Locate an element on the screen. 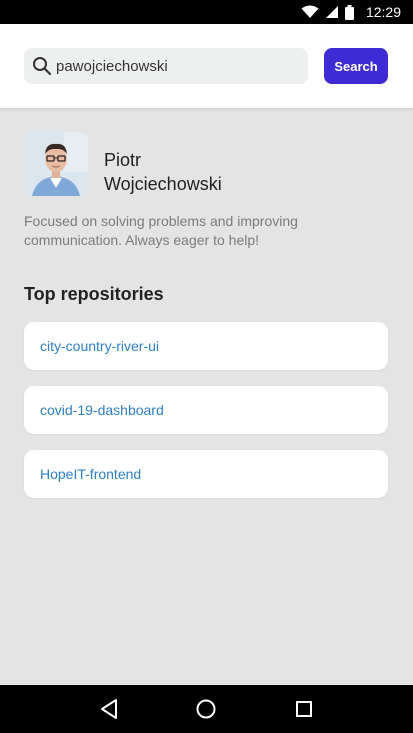  avatar is located at coordinates (56, 164).